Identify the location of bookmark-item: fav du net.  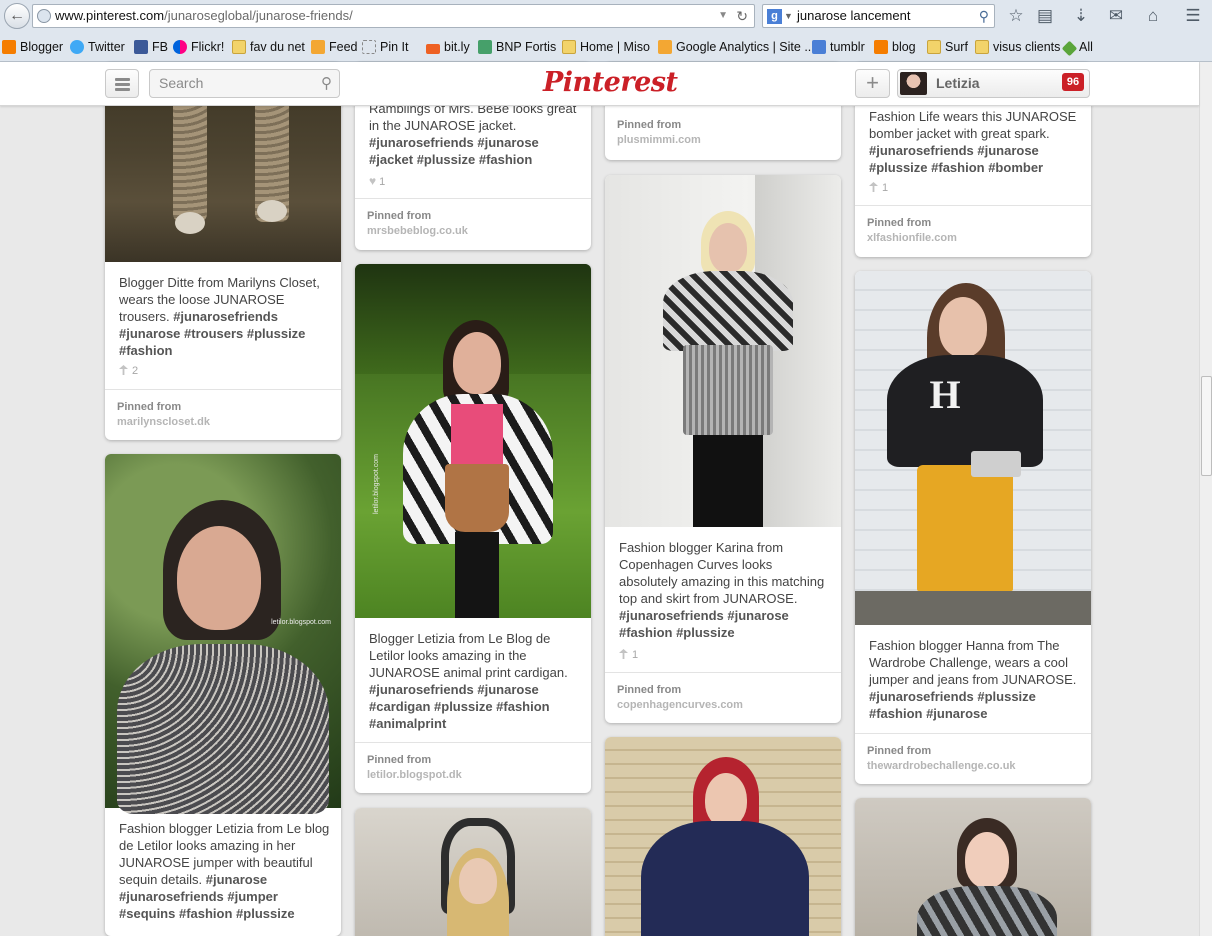
(268, 47).